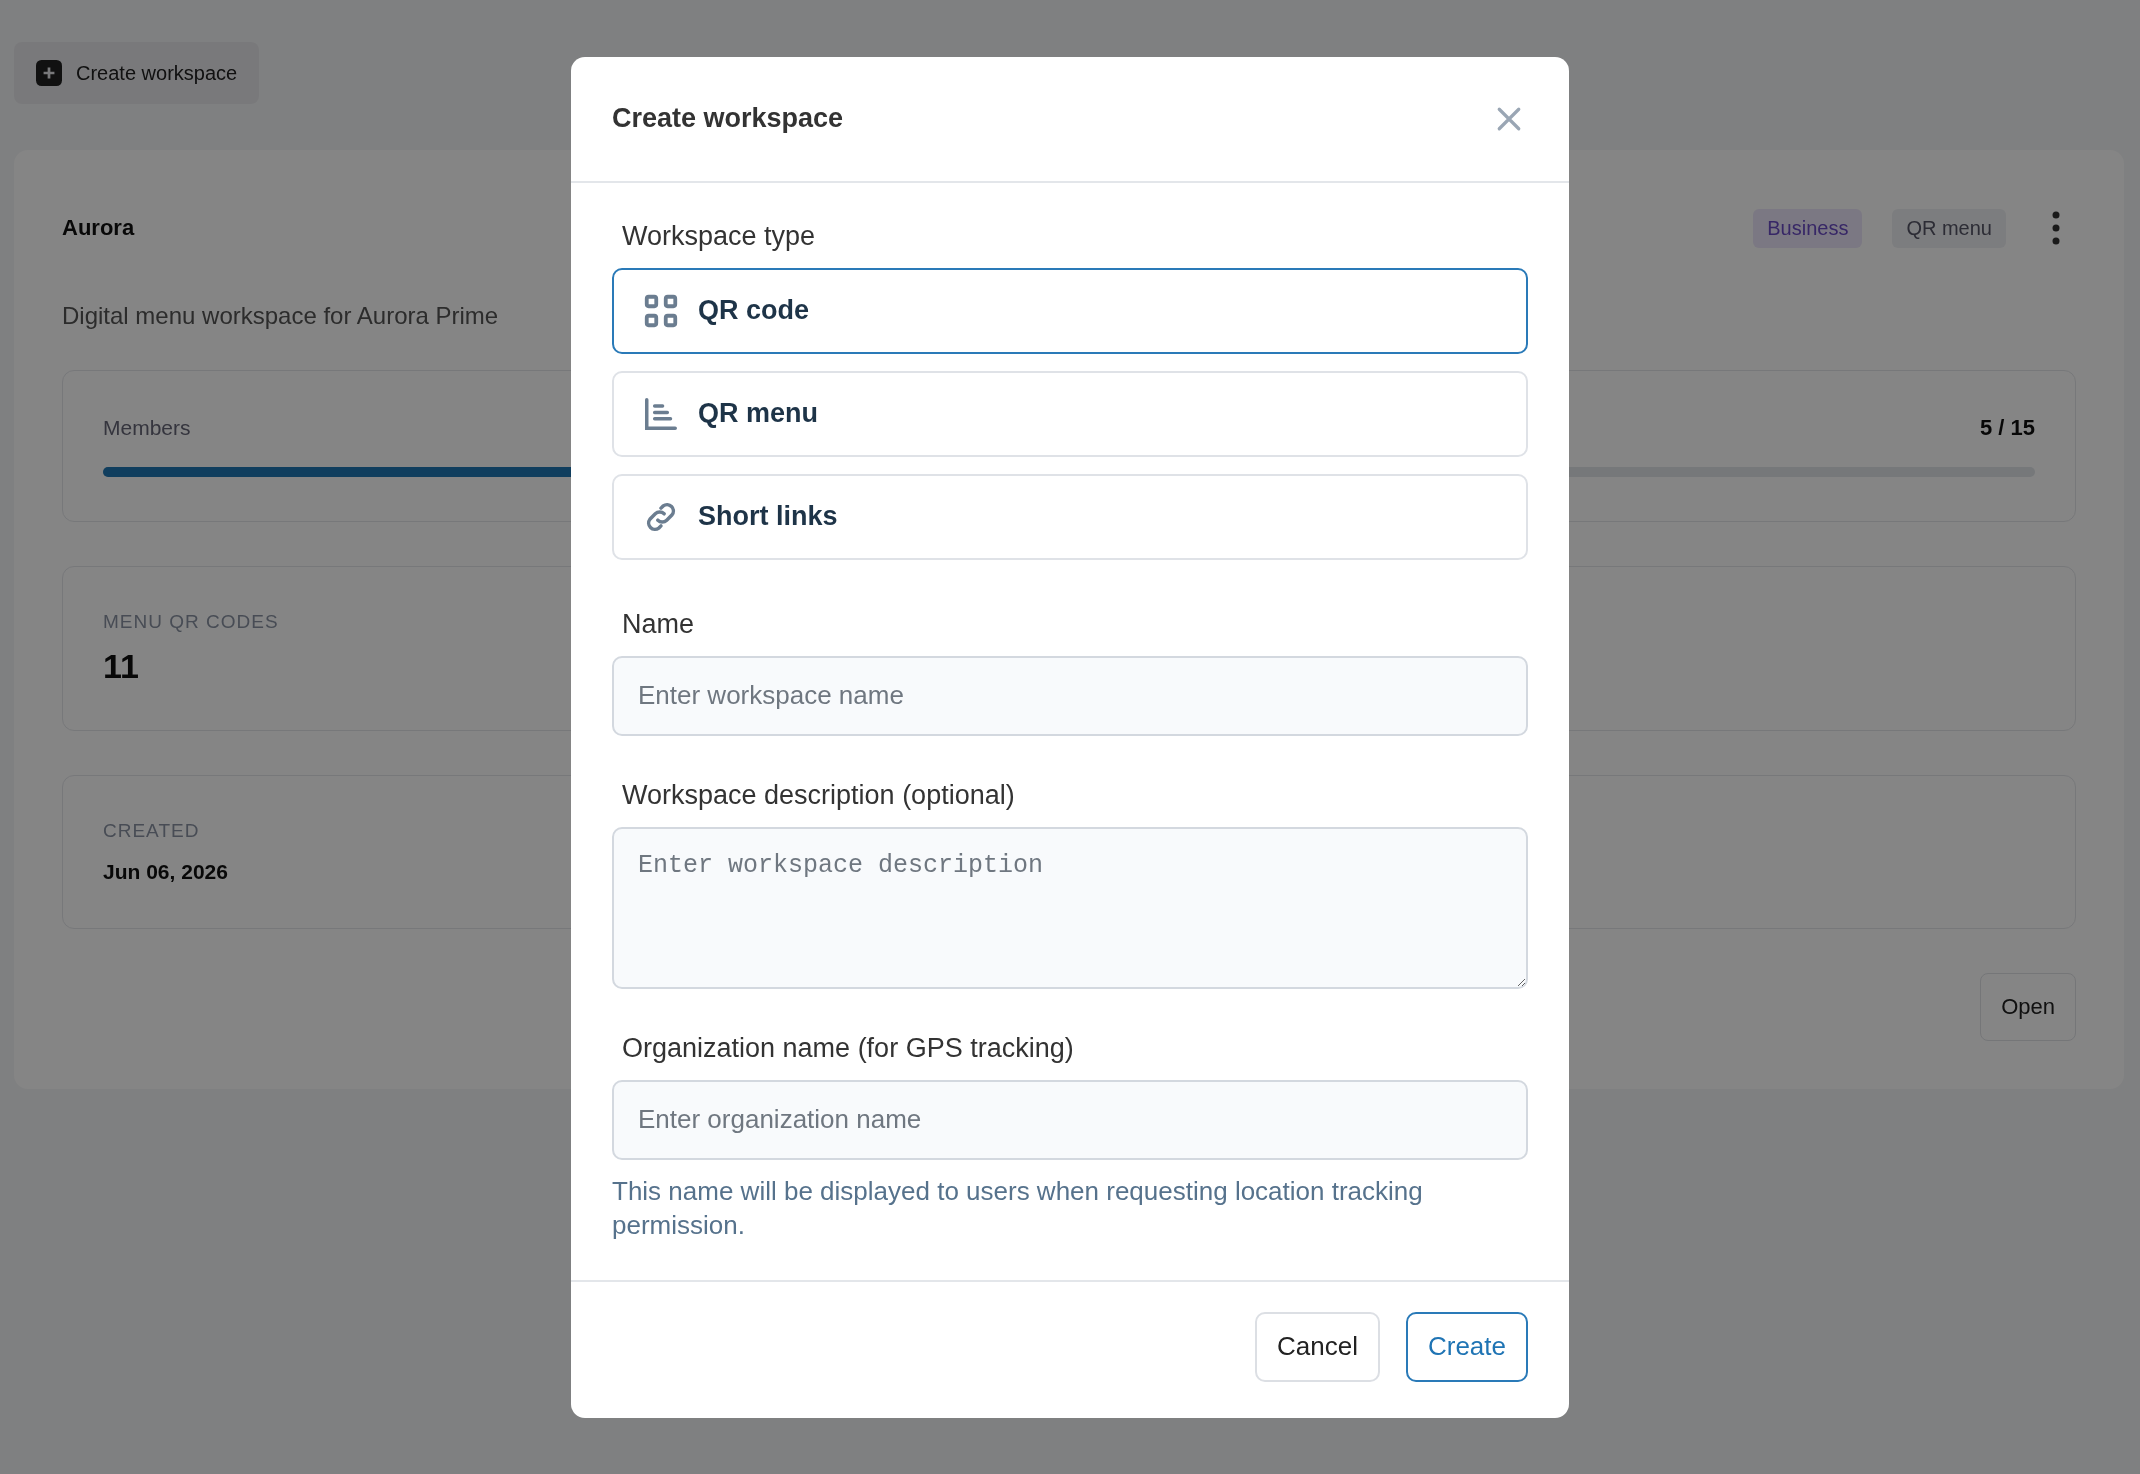 The height and width of the screenshot is (1474, 2140). I want to click on workspace-type-option: QR code, so click(1070, 310).